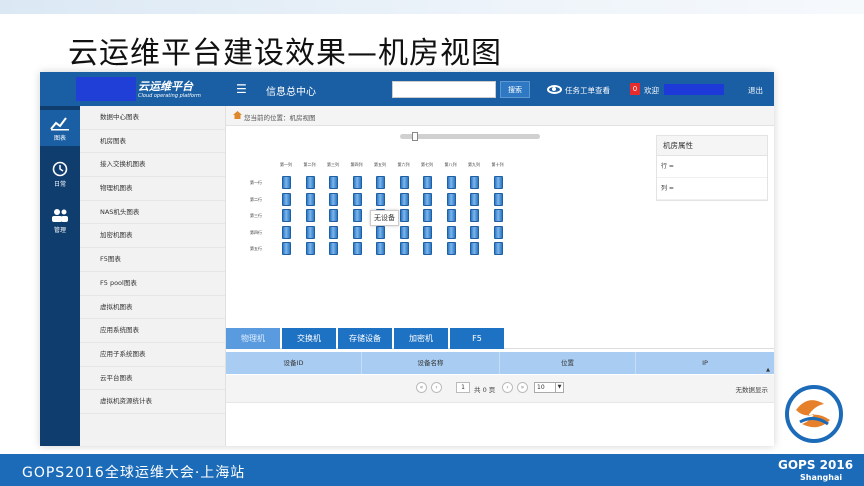 The width and height of the screenshot is (864, 486). I want to click on gops-city: Shanghai, so click(821, 477).